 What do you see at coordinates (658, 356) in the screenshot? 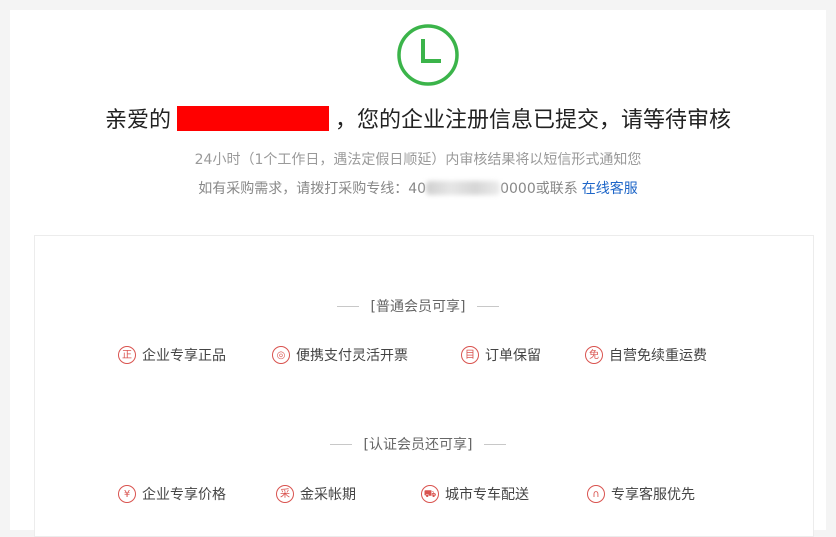
I see `benefit-label: 自营免续重运费` at bounding box center [658, 356].